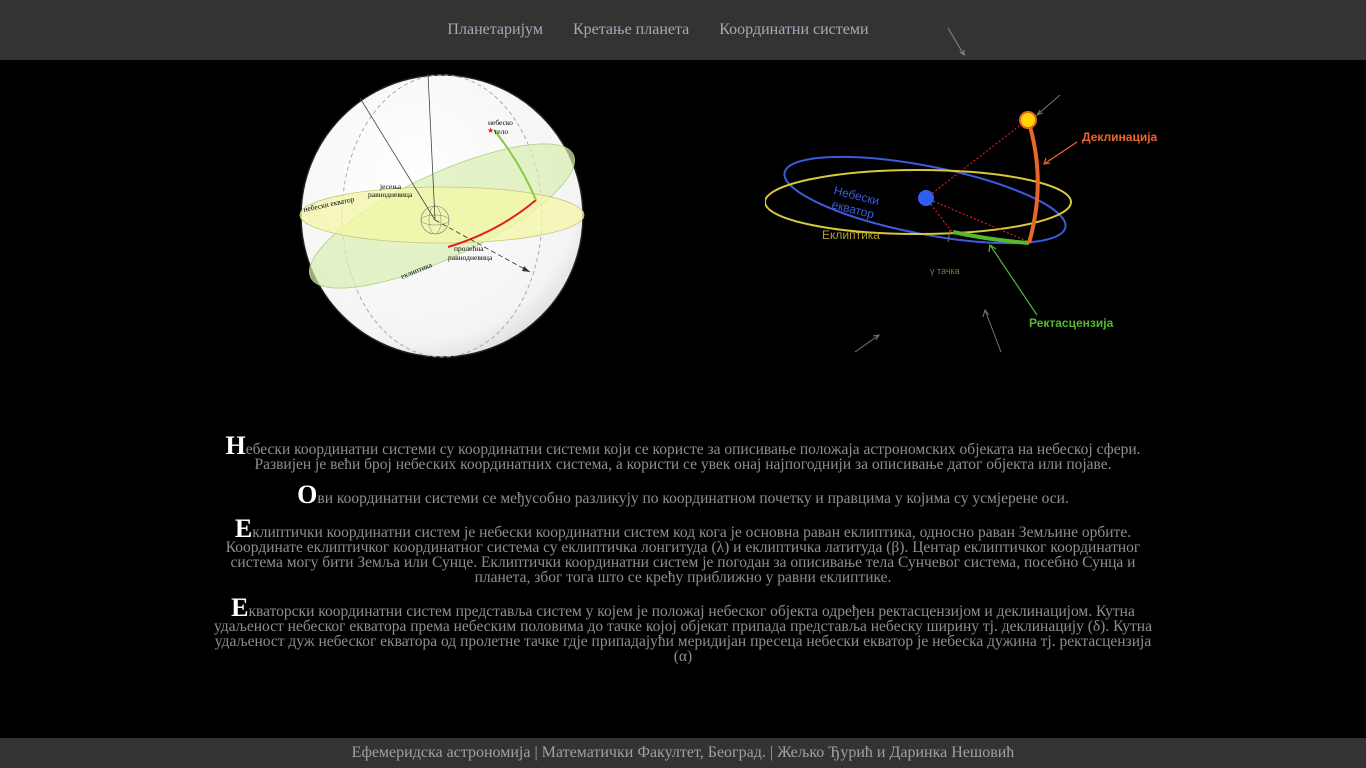 The height and width of the screenshot is (768, 1366). What do you see at coordinates (307, 494) in the screenshot?
I see `dropcap: О` at bounding box center [307, 494].